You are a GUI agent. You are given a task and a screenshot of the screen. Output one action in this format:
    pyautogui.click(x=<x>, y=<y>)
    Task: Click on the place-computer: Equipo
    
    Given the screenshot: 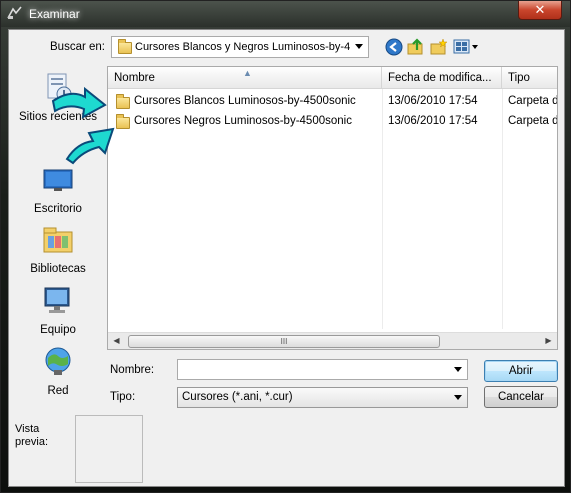 What is the action you would take?
    pyautogui.click(x=58, y=310)
    